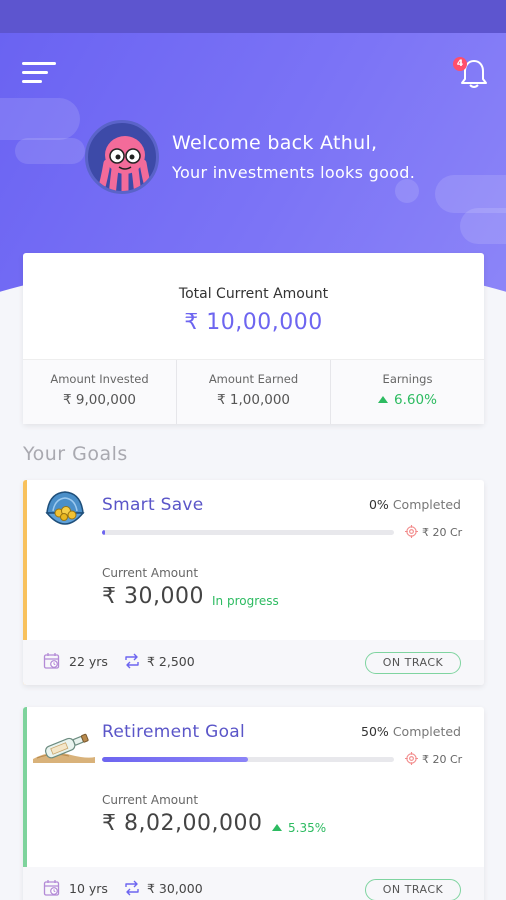  Describe the element at coordinates (460, 64) in the screenshot. I see `notification-badge: 4` at that location.